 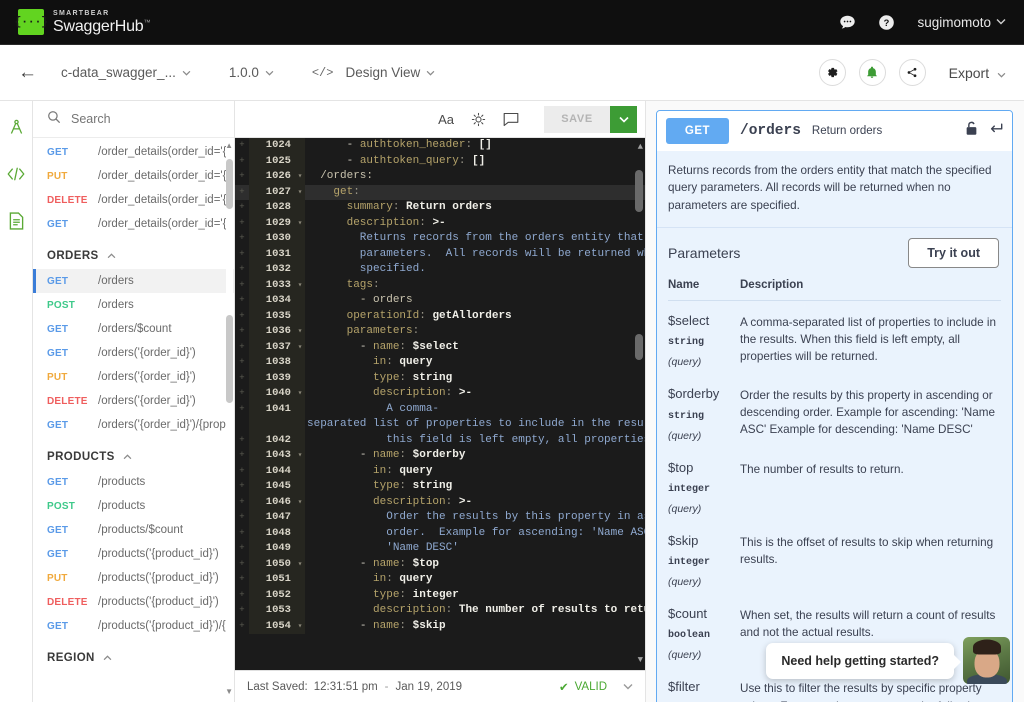 I want to click on code-line: +1034 - orders, so click(x=440, y=301).